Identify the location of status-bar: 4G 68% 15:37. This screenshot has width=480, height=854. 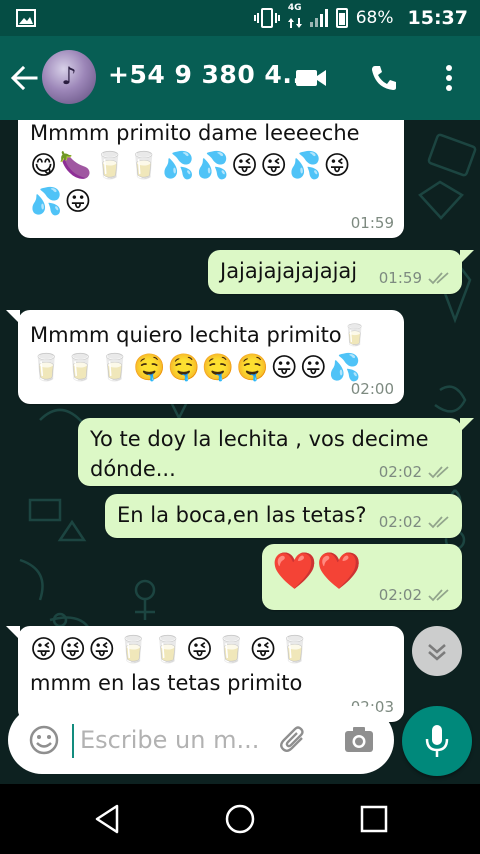
(240, 18).